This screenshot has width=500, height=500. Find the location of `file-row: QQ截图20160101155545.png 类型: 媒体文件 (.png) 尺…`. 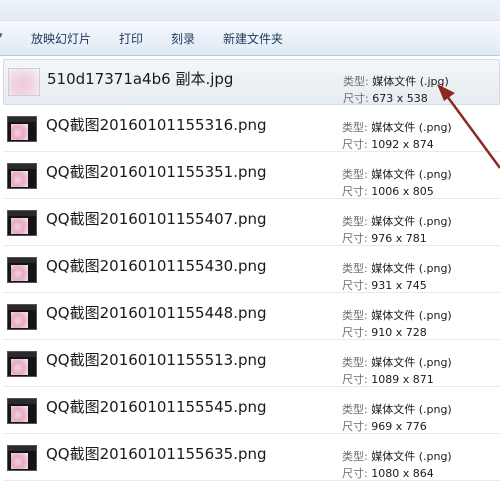

file-row: QQ截图20160101155545.png 类型: 媒体文件 (.png) 尺… is located at coordinates (251, 411).